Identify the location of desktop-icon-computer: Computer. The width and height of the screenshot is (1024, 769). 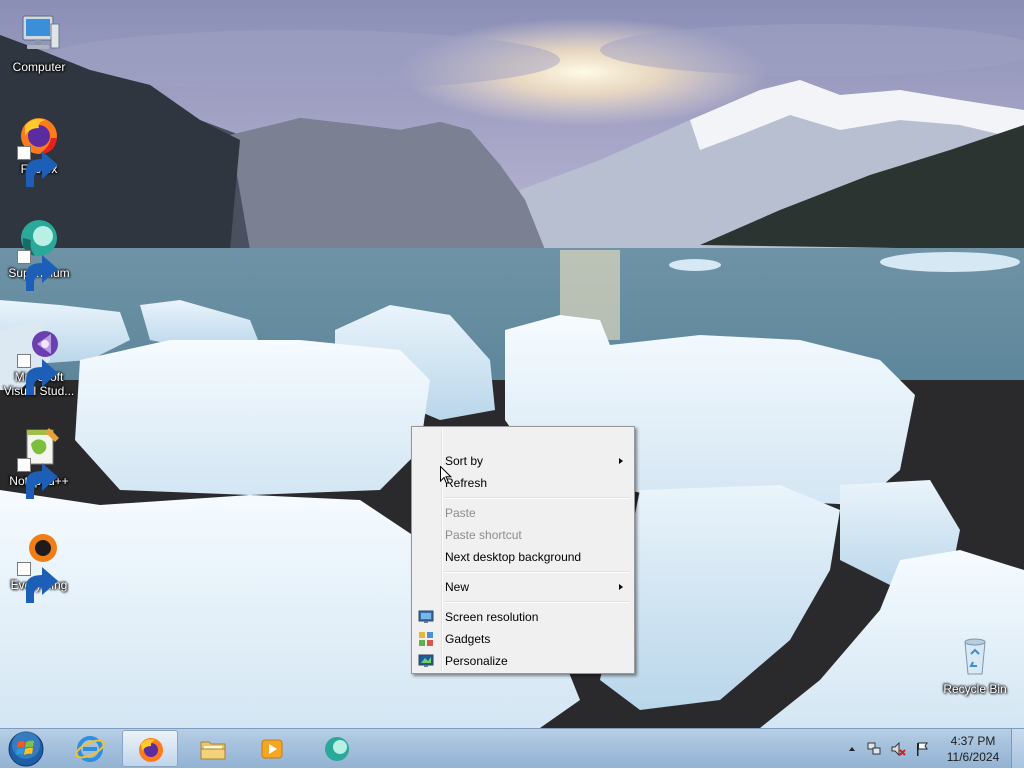
(39, 42).